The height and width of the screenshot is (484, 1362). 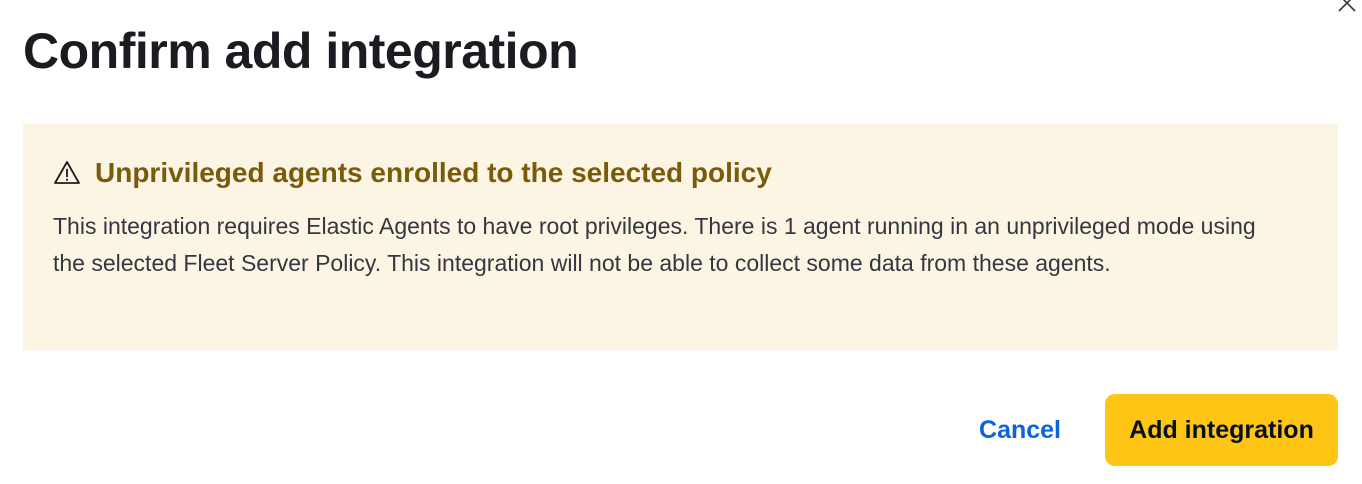 What do you see at coordinates (1221, 430) in the screenshot?
I see `add-integration-button: Add integration` at bounding box center [1221, 430].